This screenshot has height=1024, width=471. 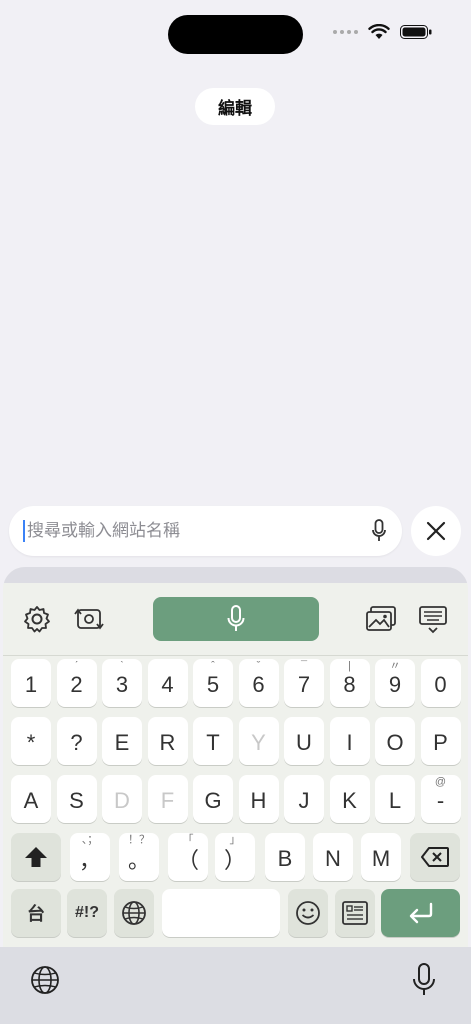 I want to click on key: 1, so click(x=31, y=683).